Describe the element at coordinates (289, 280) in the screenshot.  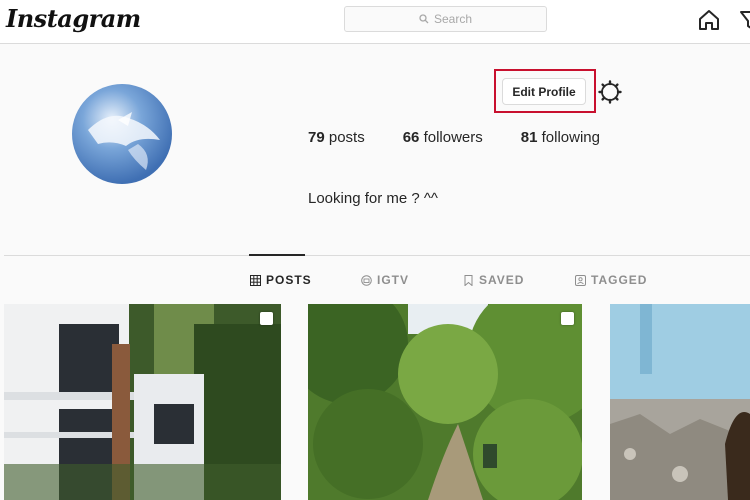
I see `tab-posts-label: POSTS` at that location.